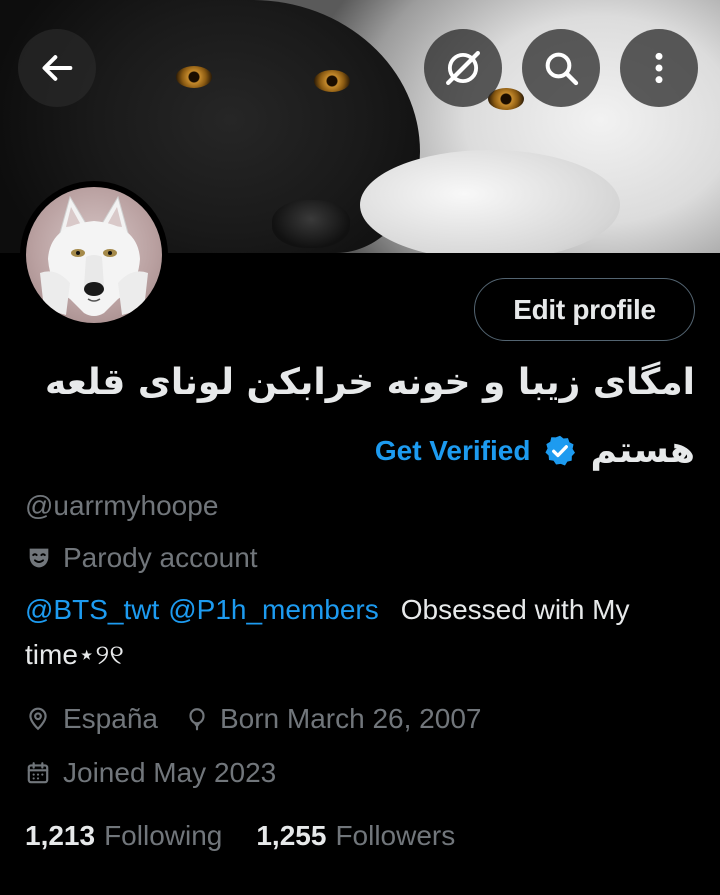 This screenshot has height=895, width=720. Describe the element at coordinates (240, 836) in the screenshot. I see `follow-stats: 1,213 Following 1,255 Followers` at that location.